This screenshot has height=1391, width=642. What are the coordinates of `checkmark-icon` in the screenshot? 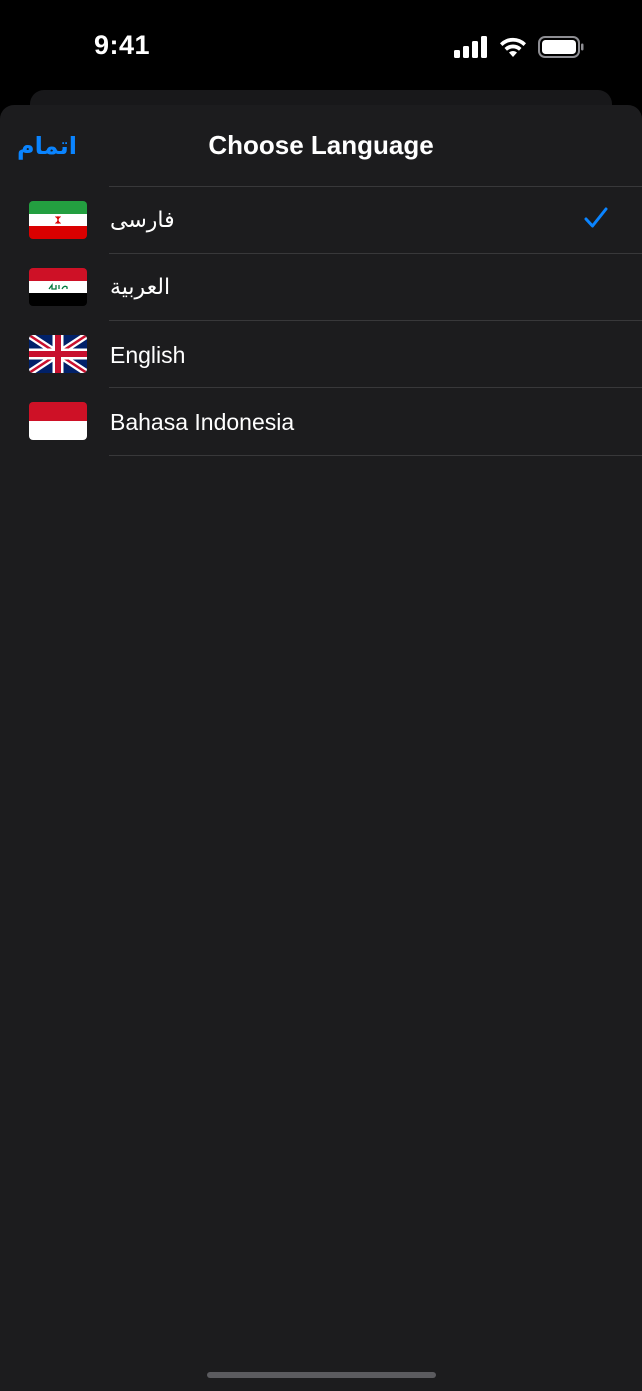 It's located at (596, 217).